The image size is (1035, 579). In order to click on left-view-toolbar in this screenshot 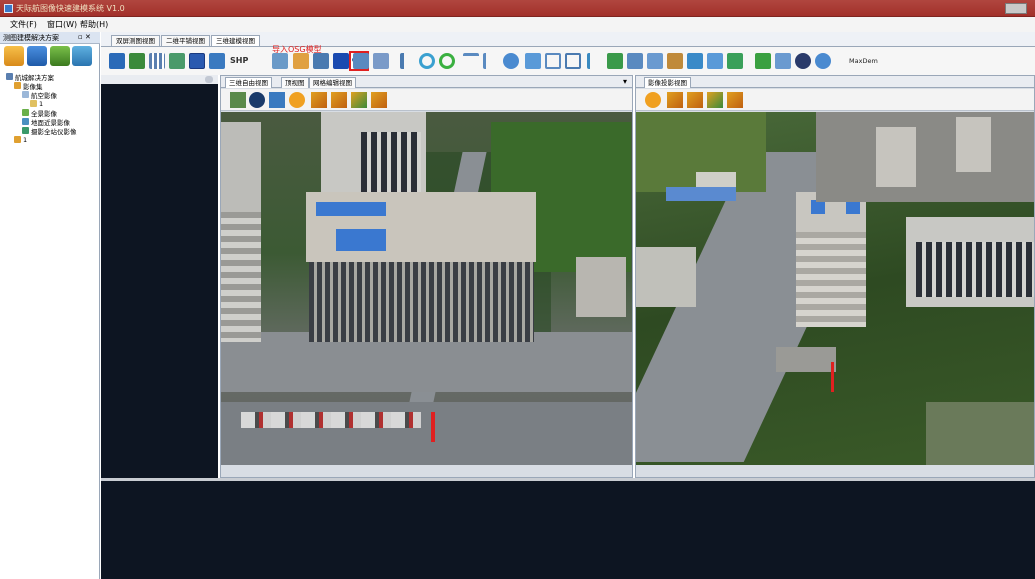, I will do `click(426, 100)`.